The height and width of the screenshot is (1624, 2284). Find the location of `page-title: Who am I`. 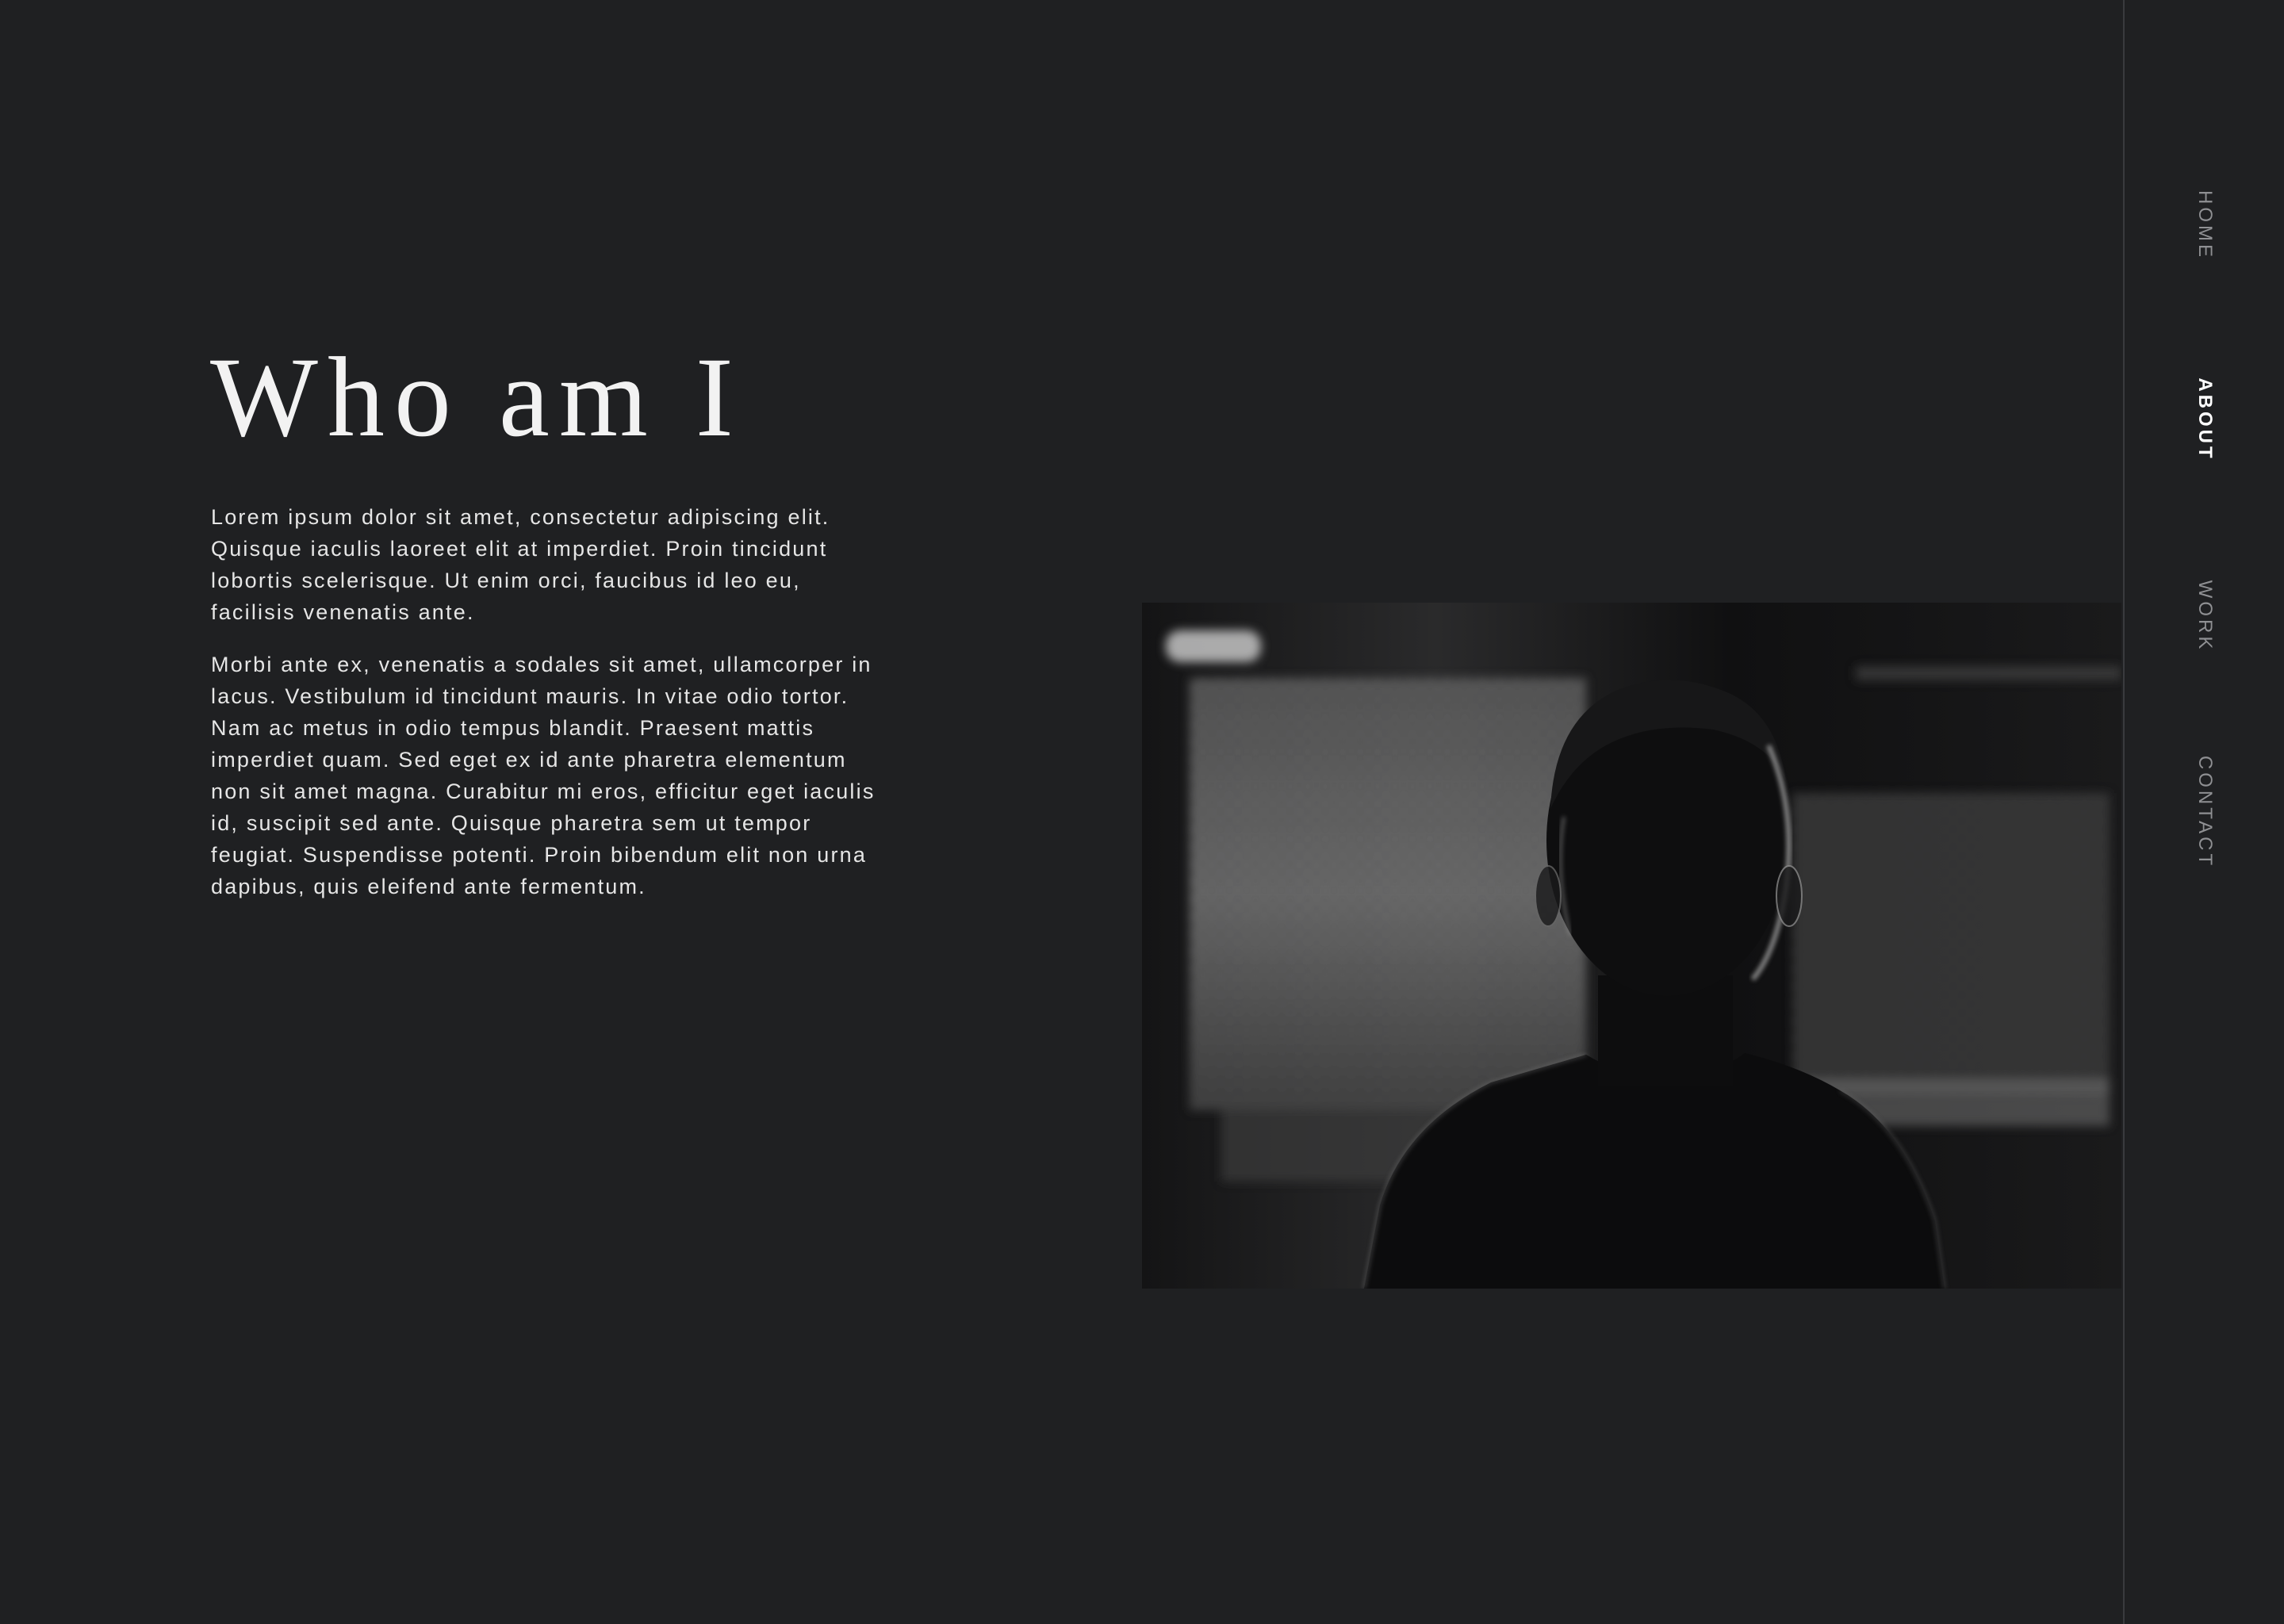

page-title: Who am I is located at coordinates (476, 398).